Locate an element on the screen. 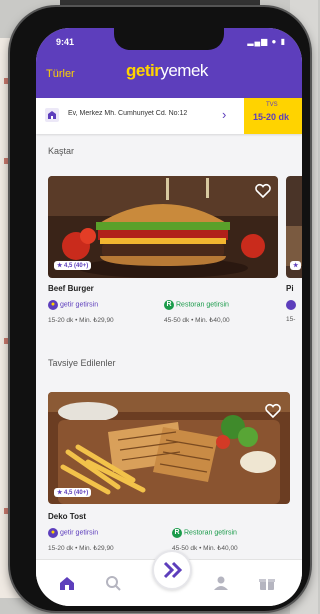  rating-badge: ★ is located at coordinates (296, 265).